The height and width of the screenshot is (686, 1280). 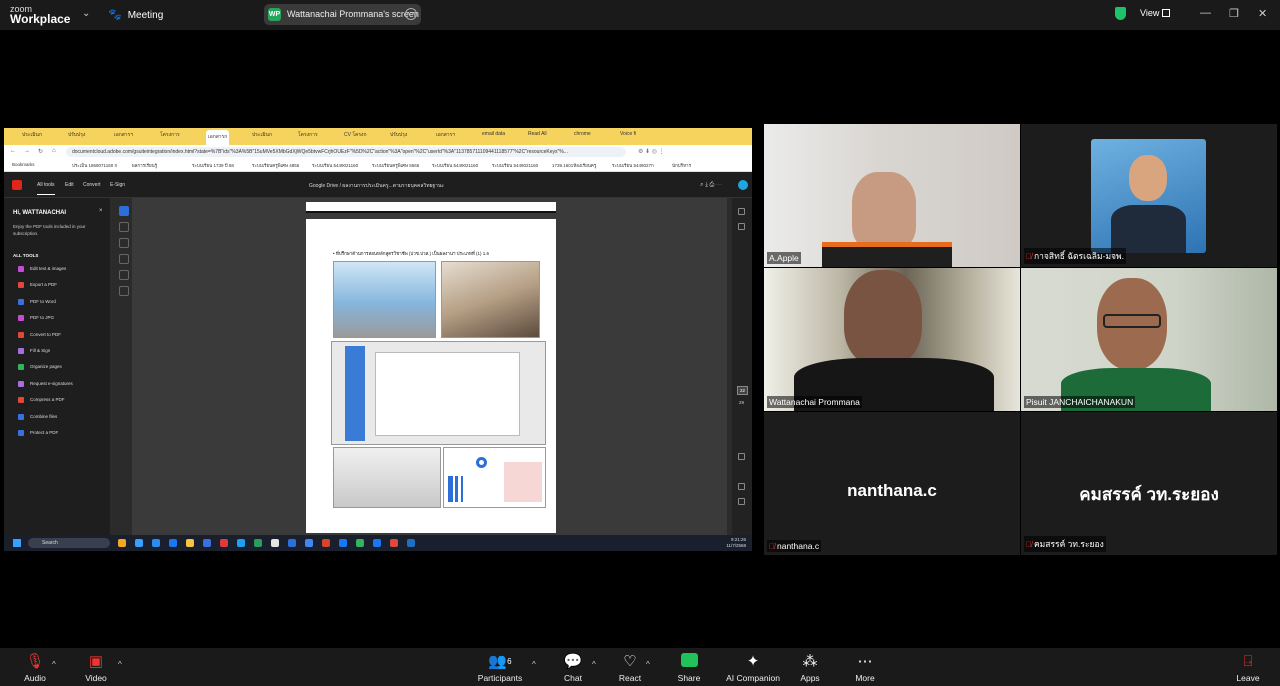 I want to click on acrobat-actions: ⌕ ⤓ ⎙ ⋯, so click(x=711, y=185).